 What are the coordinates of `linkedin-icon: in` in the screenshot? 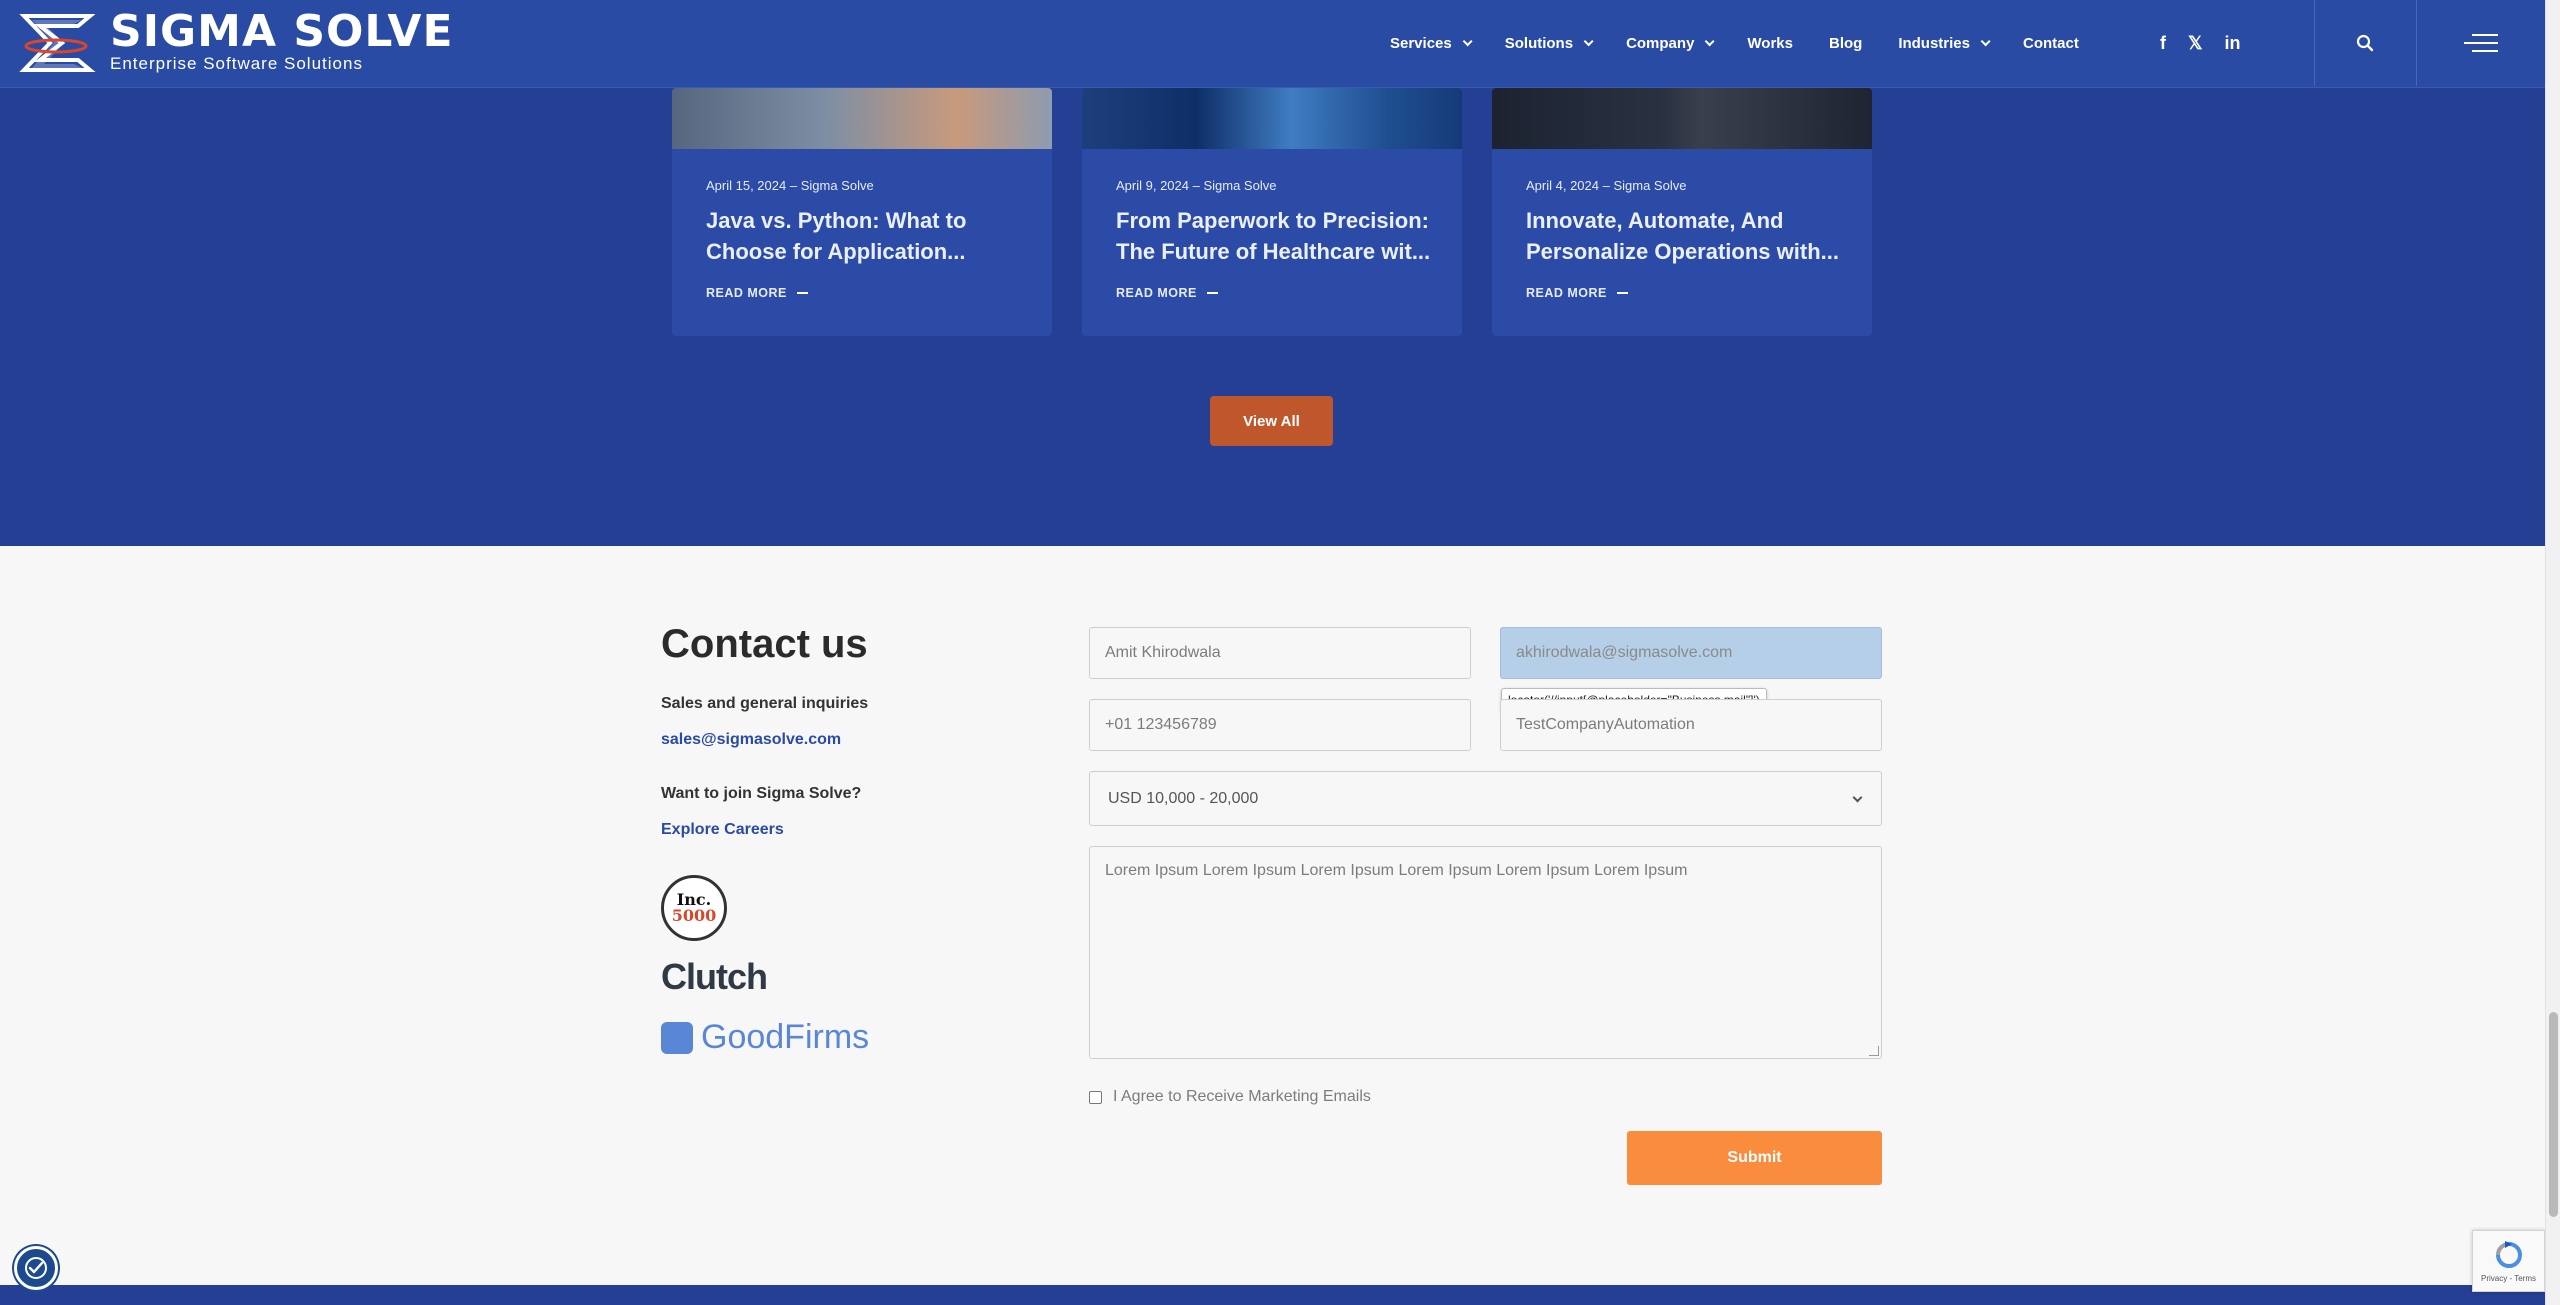 It's located at (2233, 43).